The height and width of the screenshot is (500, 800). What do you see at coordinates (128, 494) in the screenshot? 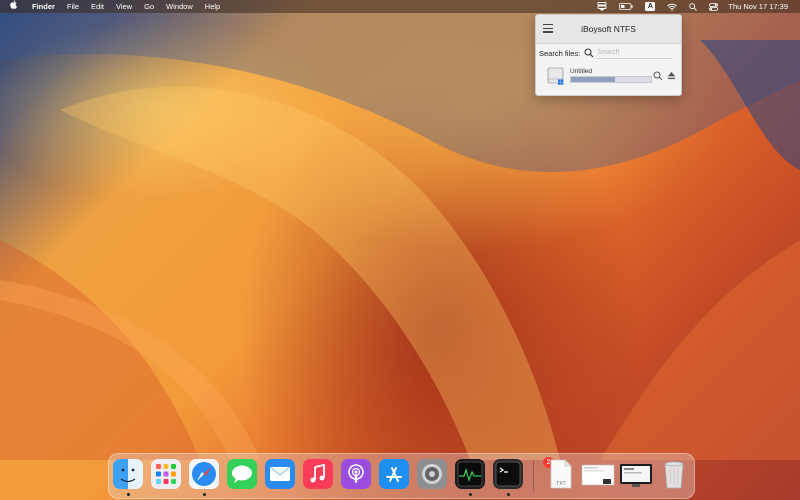
I see `dock-running-indicator-finder` at bounding box center [128, 494].